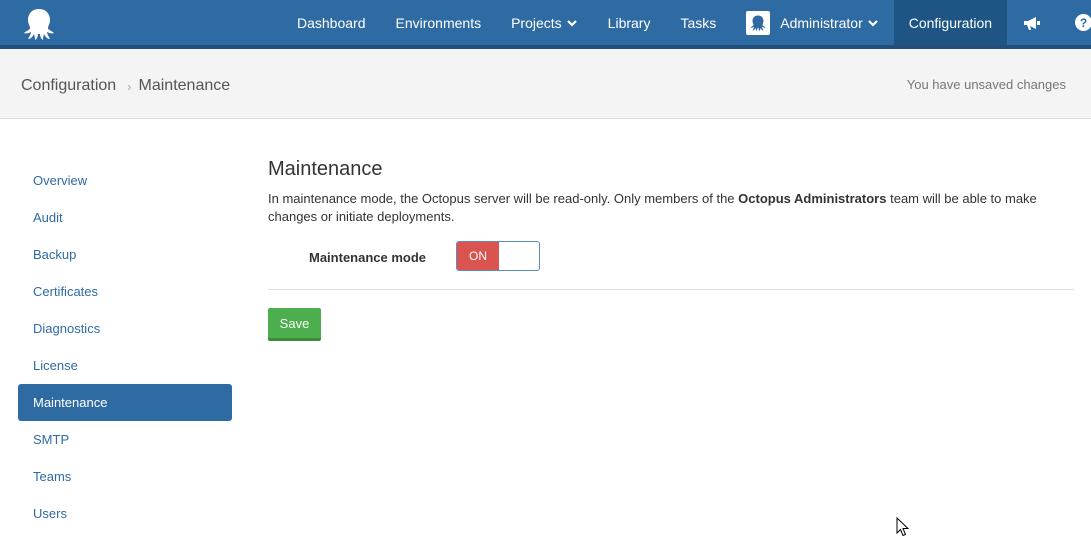 Image resolution: width=1091 pixels, height=555 pixels. What do you see at coordinates (184, 85) in the screenshot?
I see `breadcrumb-maintenance: Maintenance` at bounding box center [184, 85].